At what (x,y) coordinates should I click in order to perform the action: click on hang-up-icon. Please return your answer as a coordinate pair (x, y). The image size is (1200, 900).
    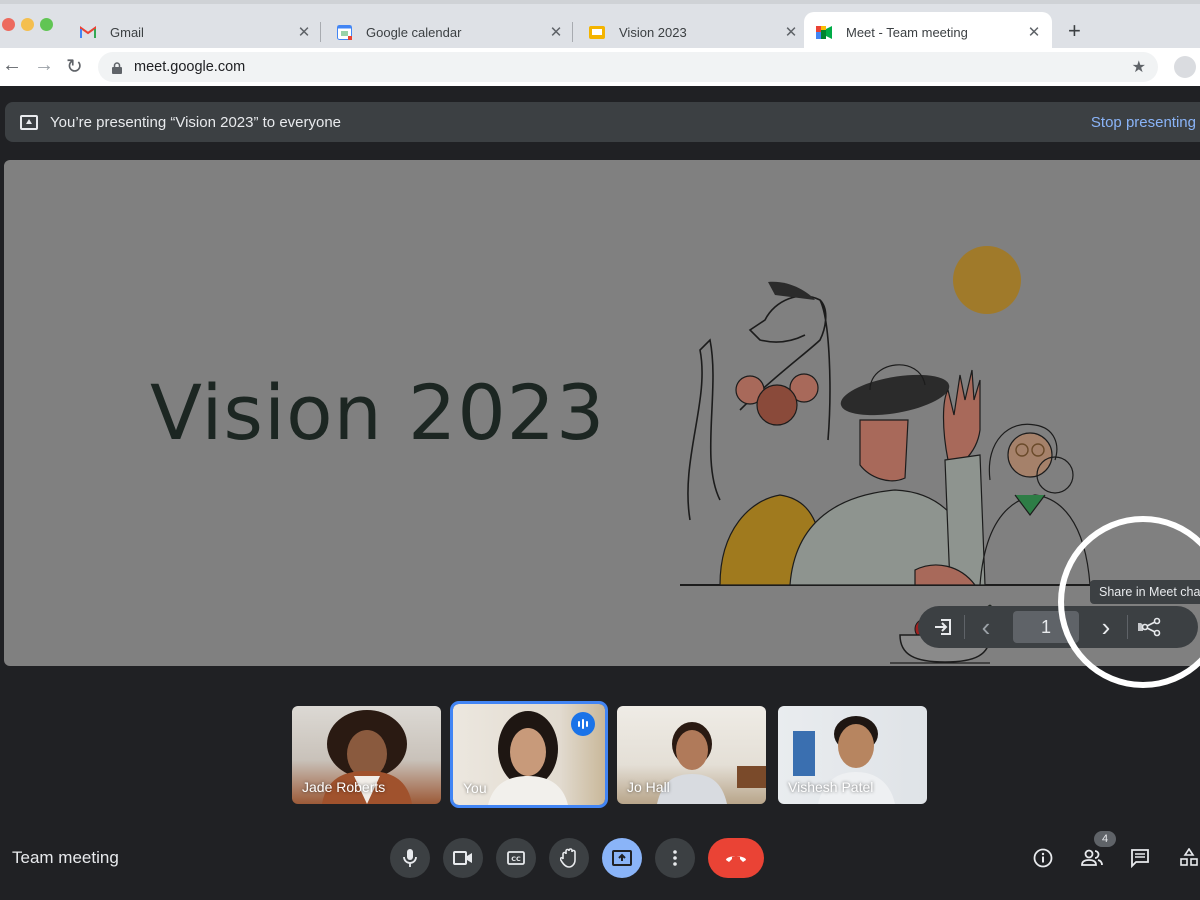
    Looking at the image, I should click on (736, 859).